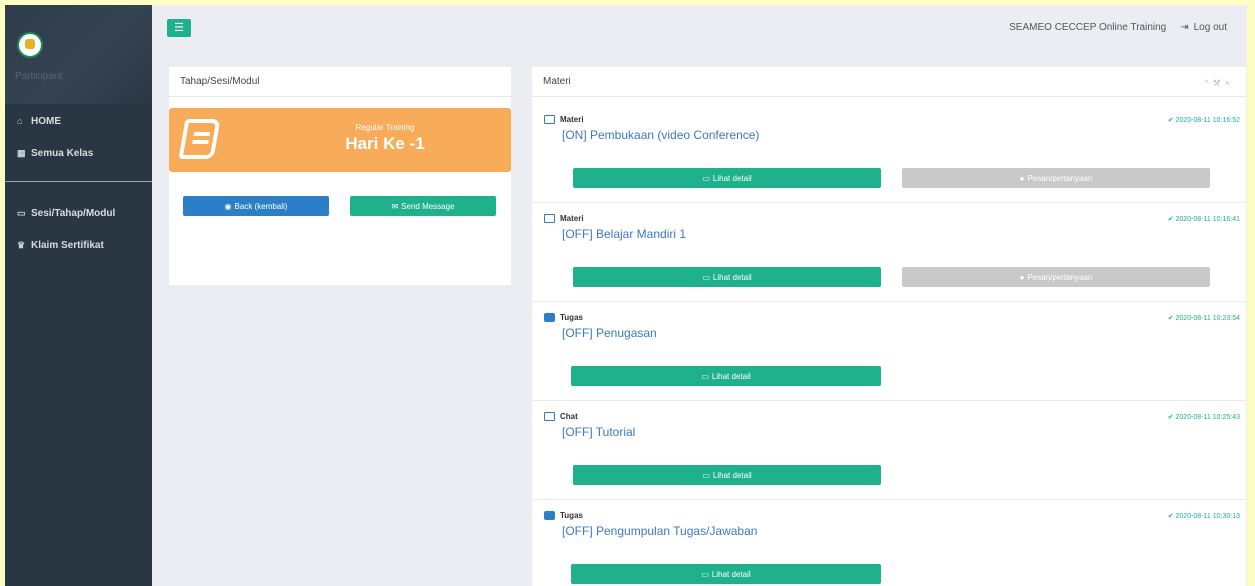 Image resolution: width=1255 pixels, height=586 pixels. I want to click on back-button: ◉ Back (kembali), so click(256, 206).